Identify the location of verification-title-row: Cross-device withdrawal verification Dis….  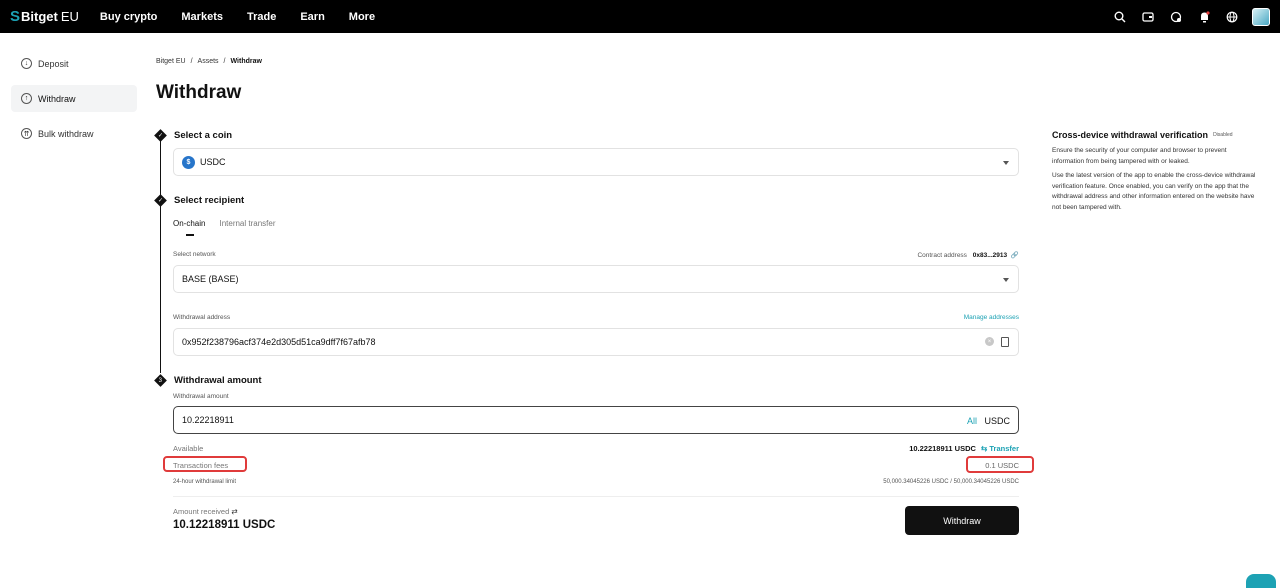
(1154, 135).